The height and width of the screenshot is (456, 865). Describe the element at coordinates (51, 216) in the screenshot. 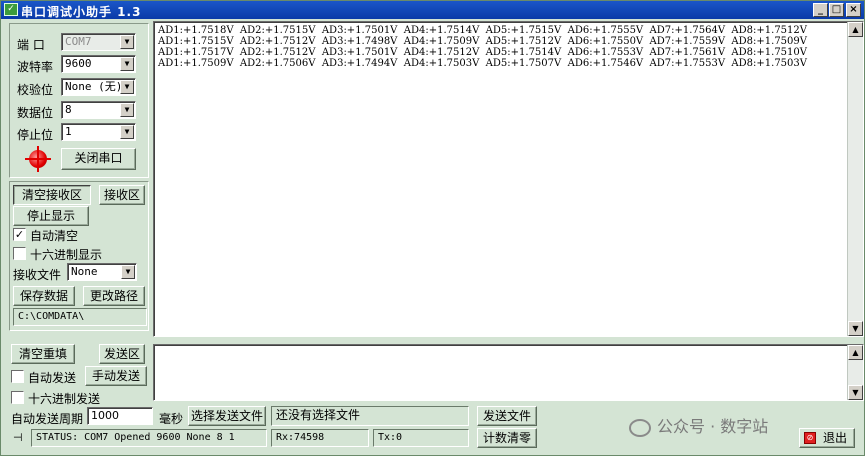

I see `stop-display-button: 停止显示` at that location.